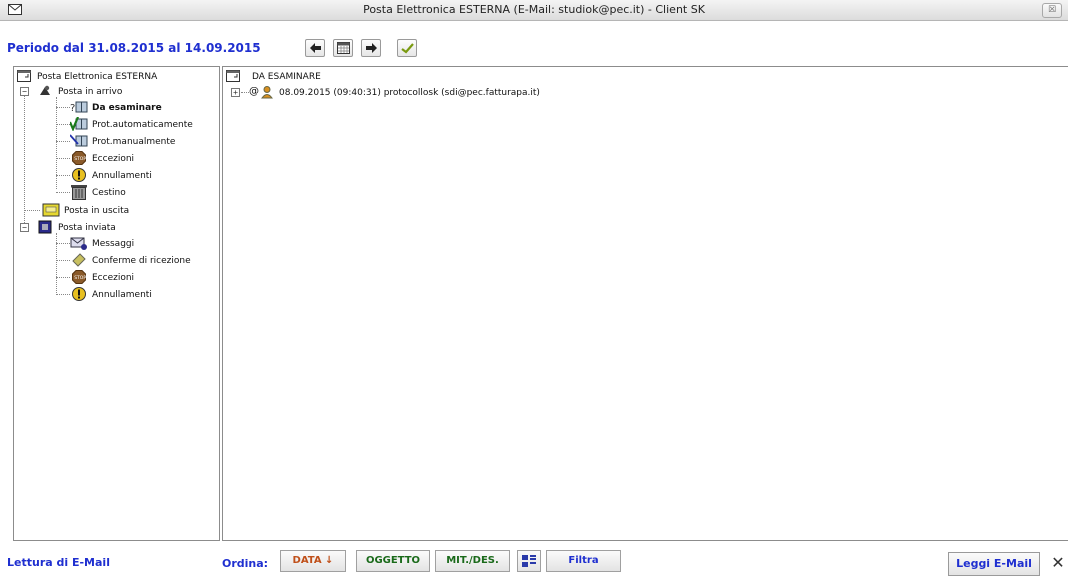 The height and width of the screenshot is (583, 1068). What do you see at coordinates (313, 561) in the screenshot?
I see `sort-by-date-button: DATA ↓` at bounding box center [313, 561].